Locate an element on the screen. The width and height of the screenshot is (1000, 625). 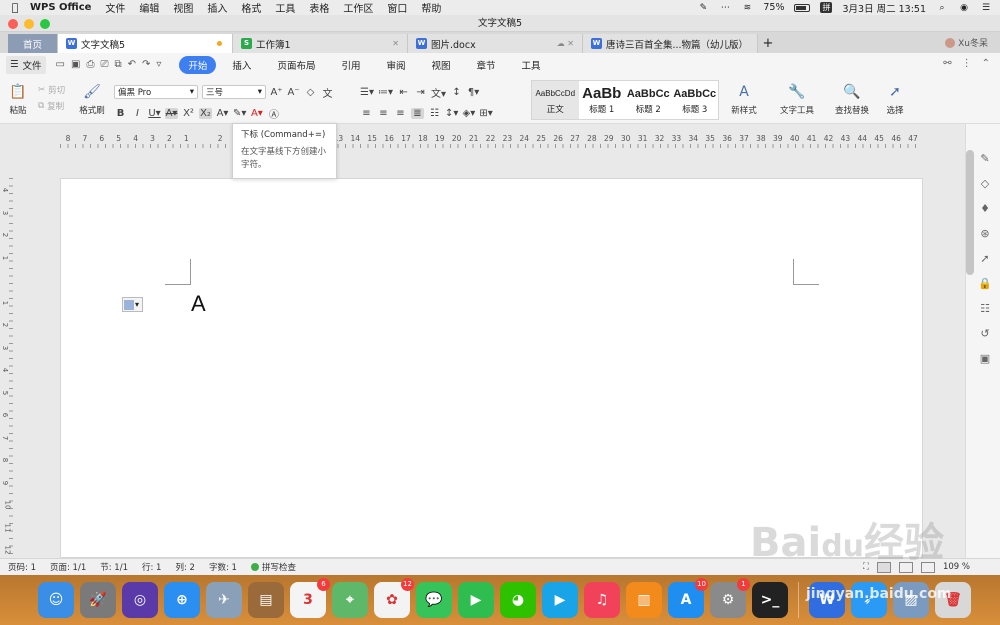
menu-tools: 工具 is located at coordinates (285, 7).